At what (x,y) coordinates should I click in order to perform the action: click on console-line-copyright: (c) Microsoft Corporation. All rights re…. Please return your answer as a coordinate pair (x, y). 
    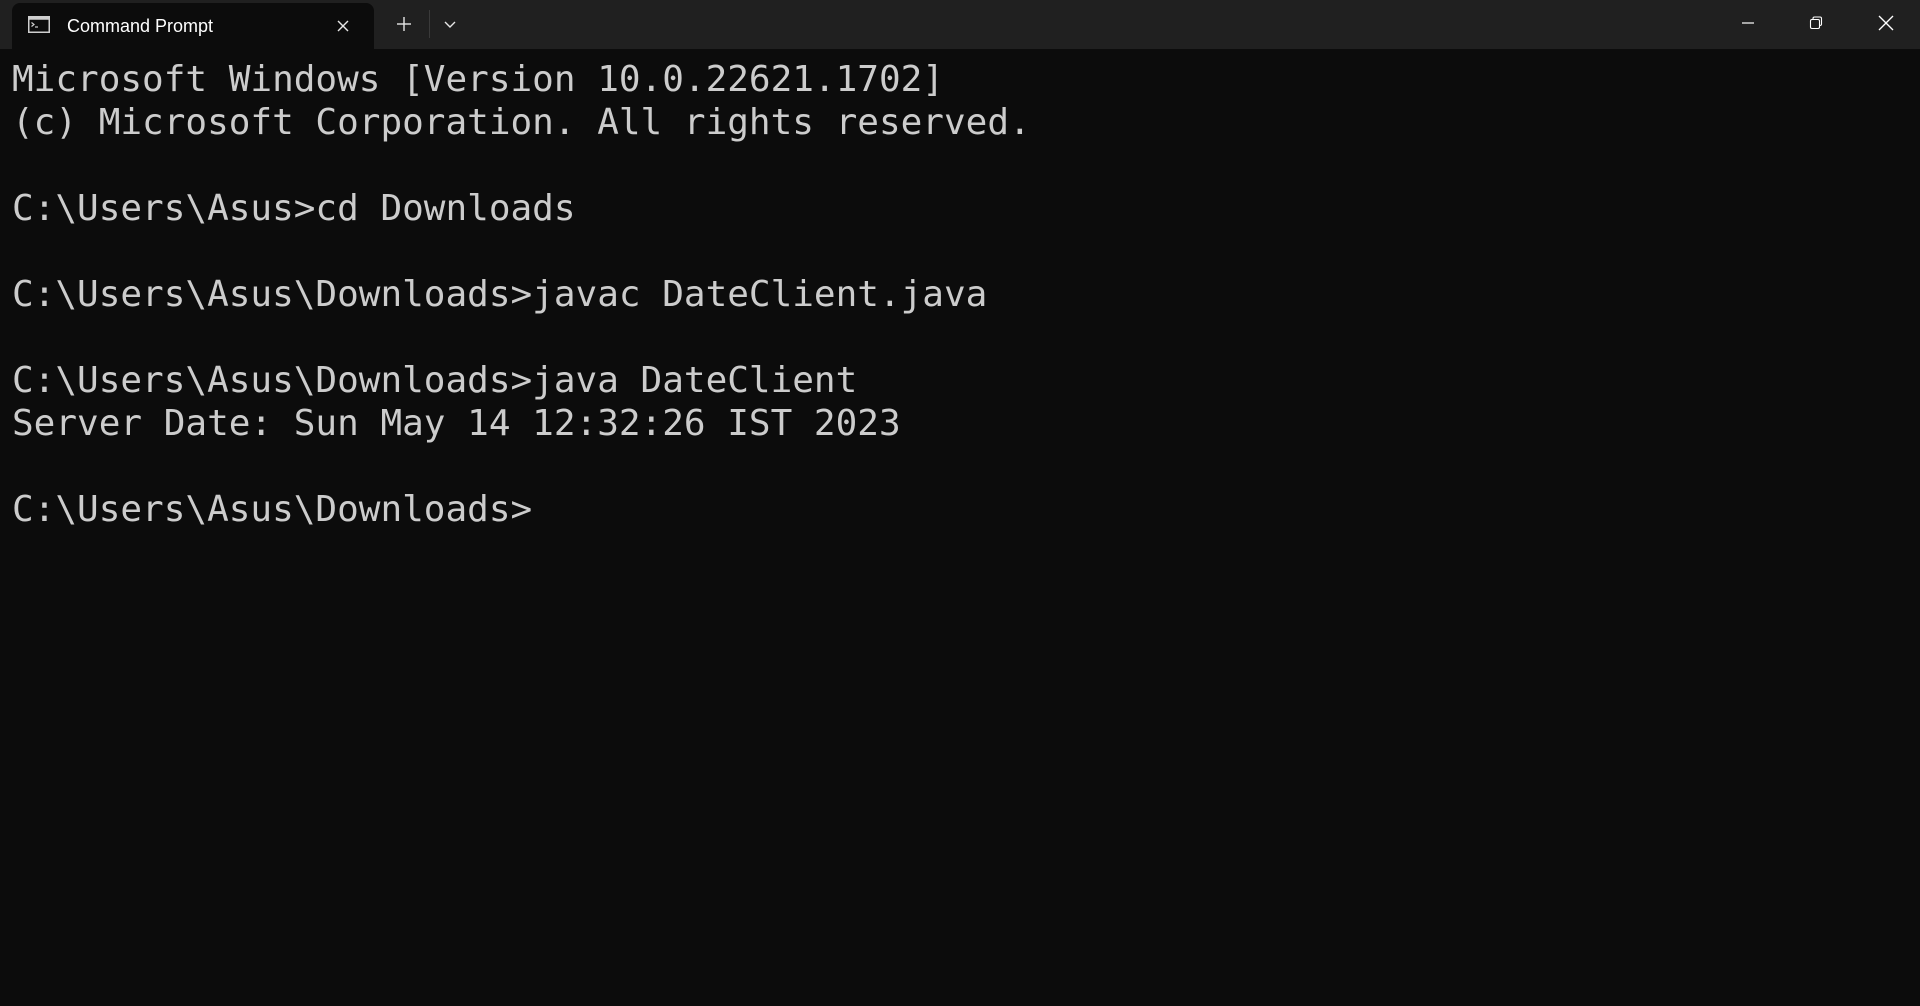
    Looking at the image, I should click on (521, 122).